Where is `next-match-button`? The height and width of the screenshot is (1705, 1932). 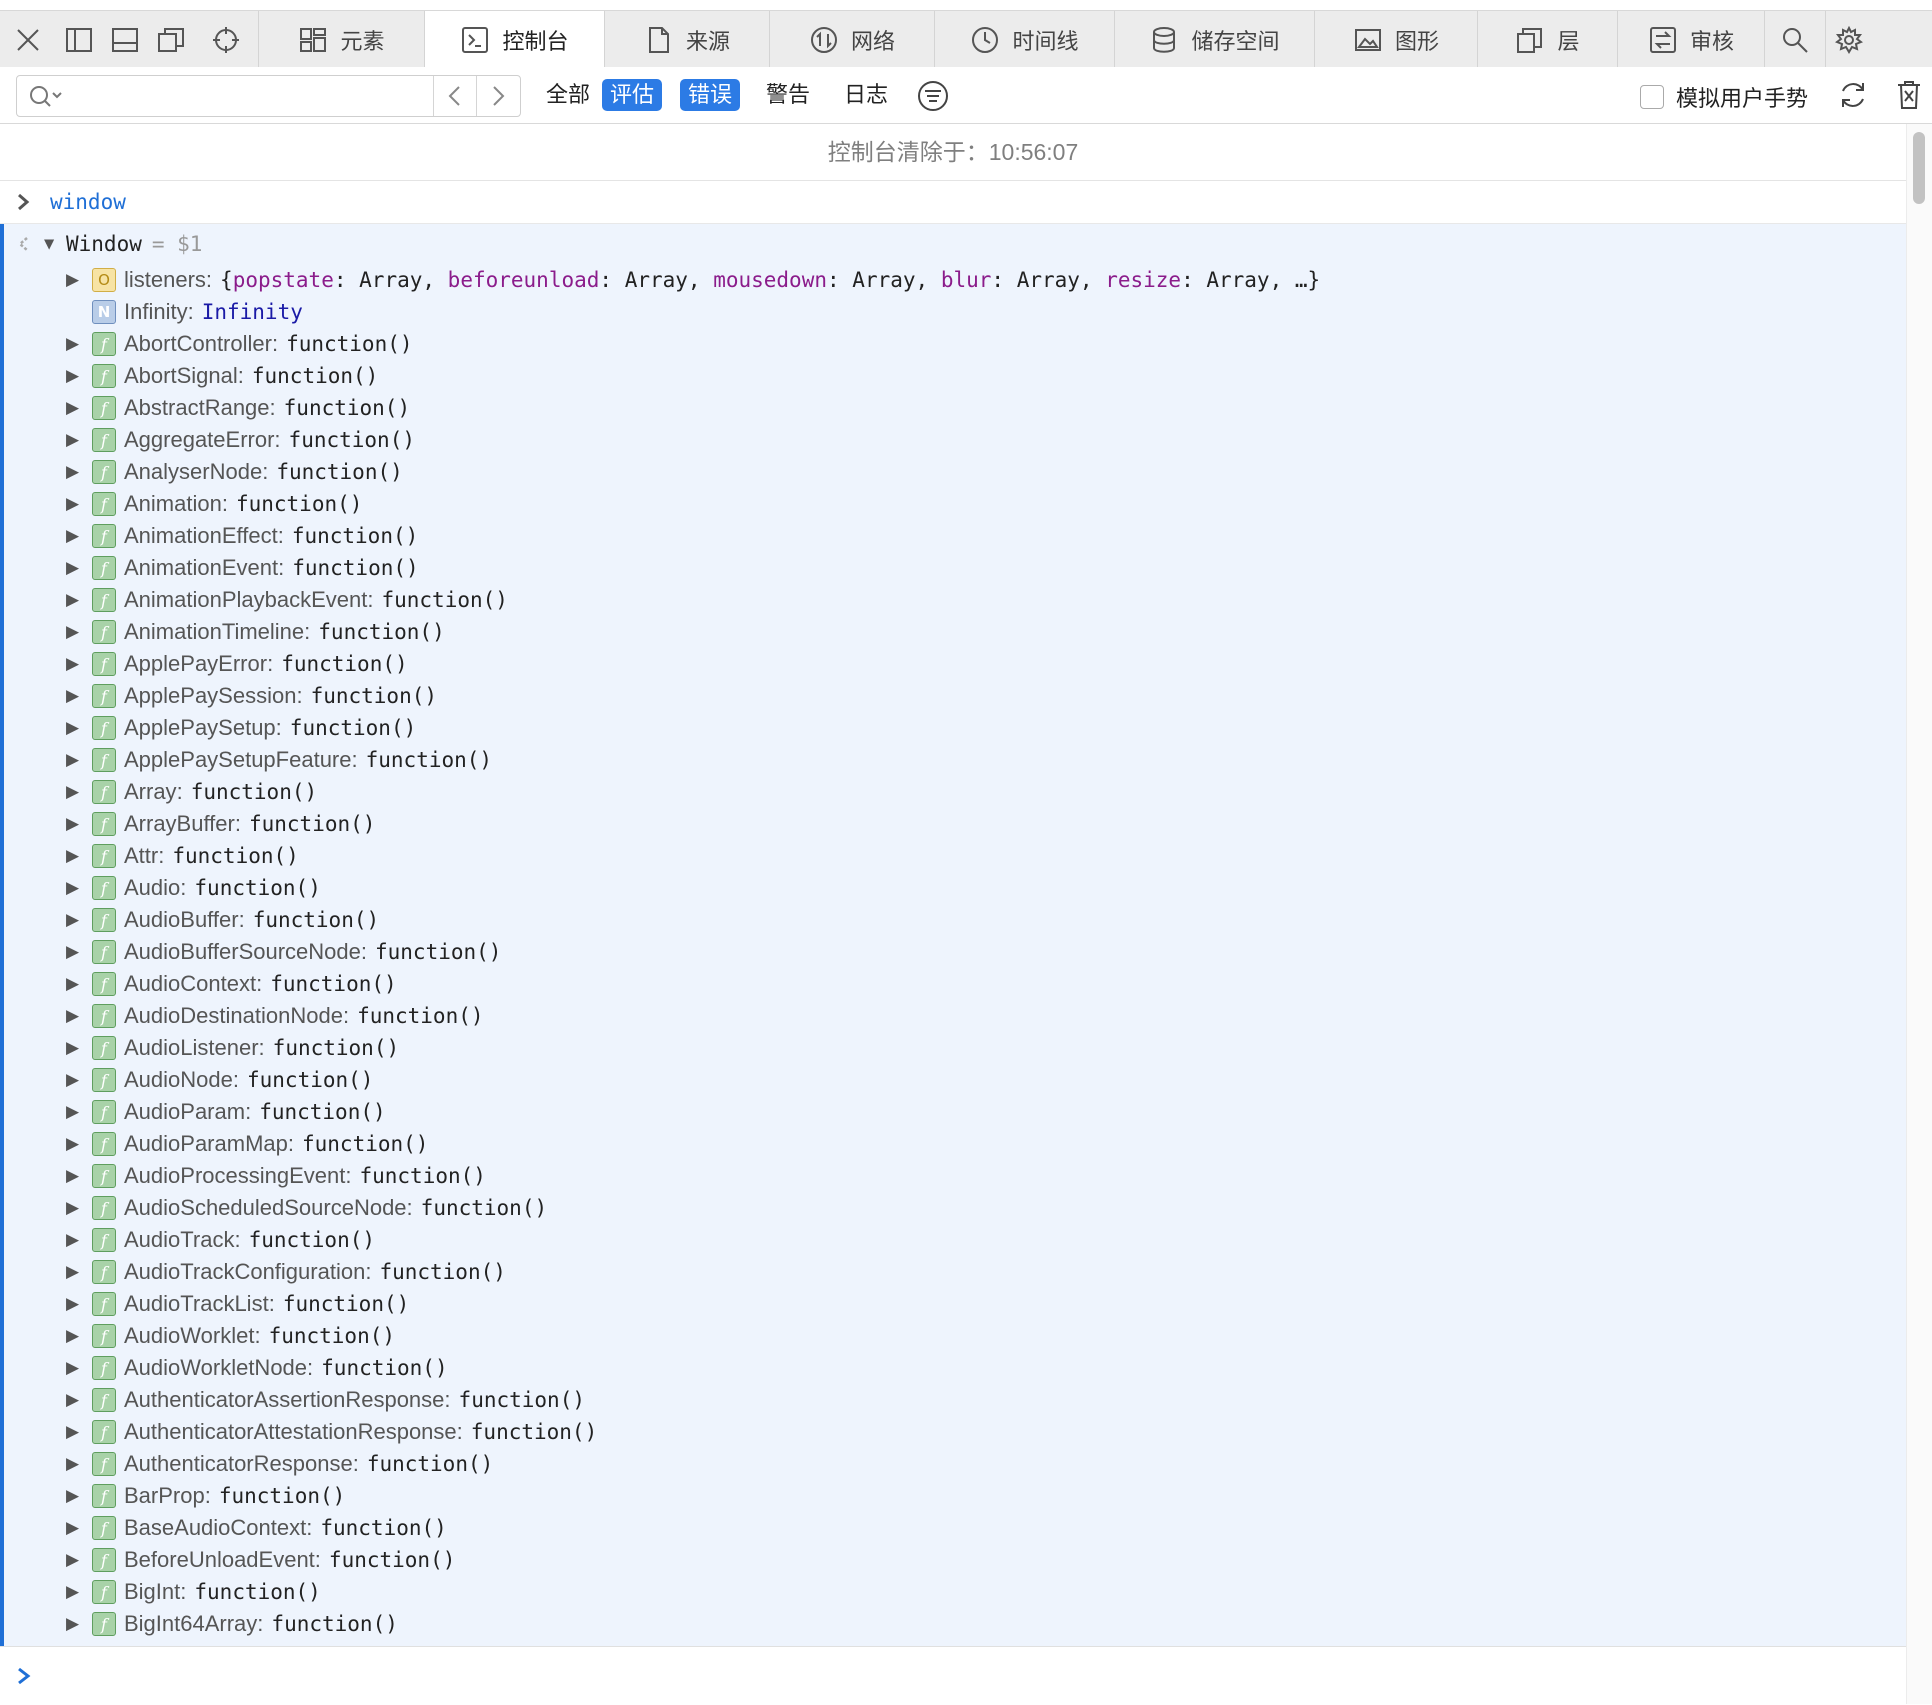 next-match-button is located at coordinates (497, 96).